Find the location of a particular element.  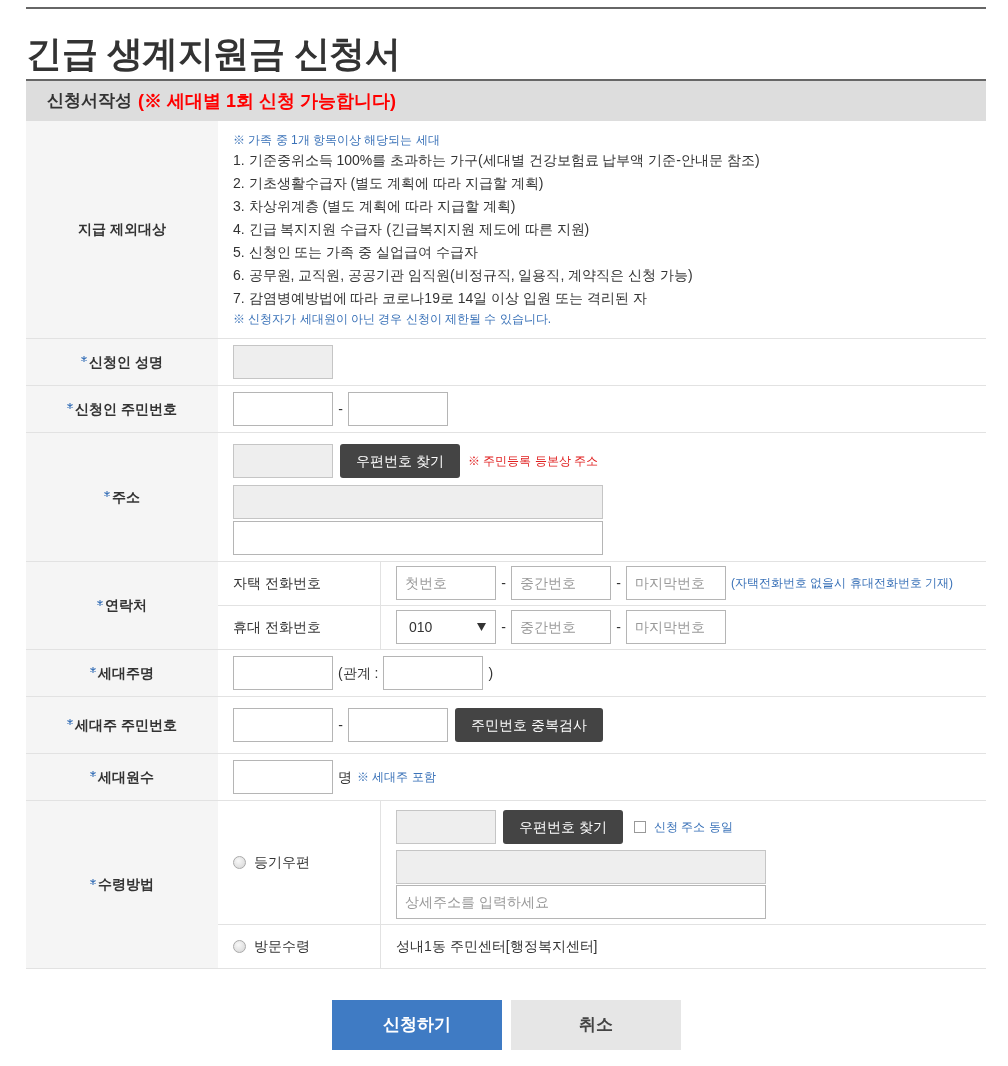

list-item-text: 1. 기준중위소득 100%를 초과하는 가구(세대별 건강보험료 납부액 기준-안내문 참조) is located at coordinates (497, 160).